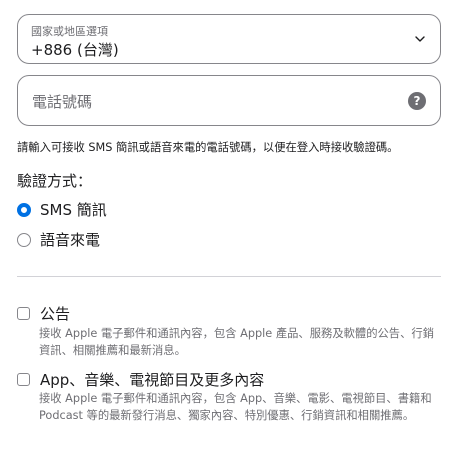  I want to click on radio-label-sms: SMS 簡訊, so click(73, 210).